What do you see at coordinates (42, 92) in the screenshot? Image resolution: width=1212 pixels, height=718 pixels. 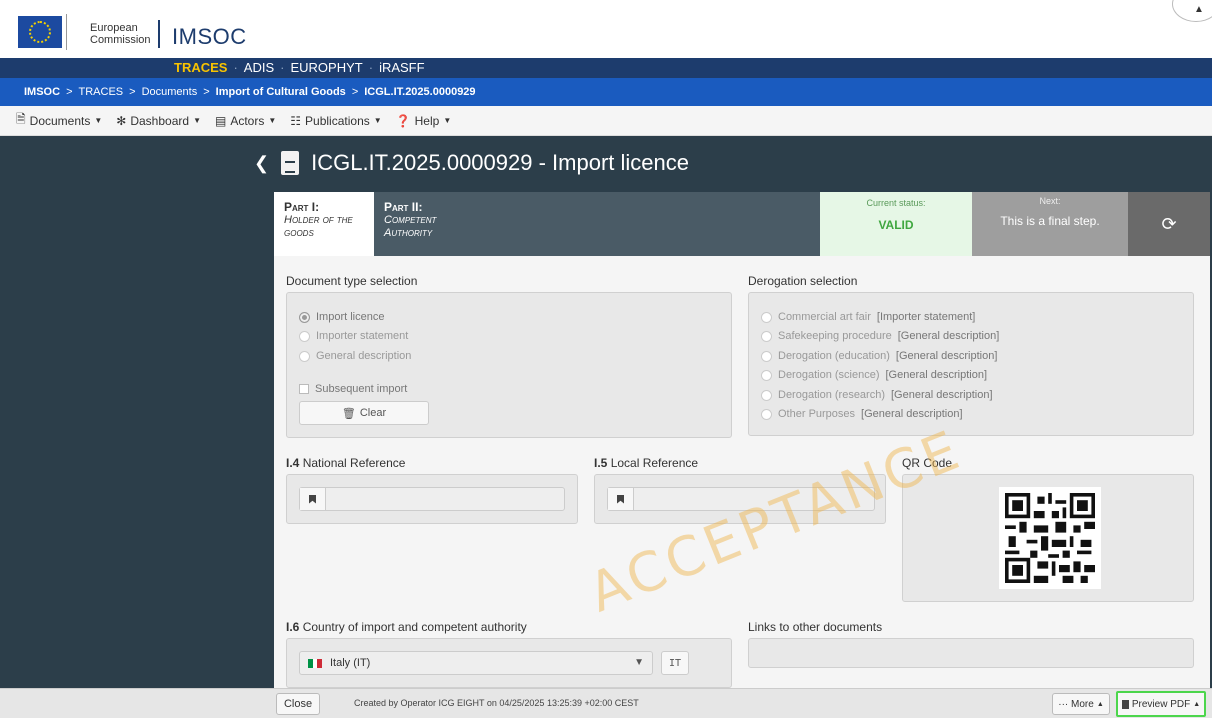 I see `breadcrumb-imsoc: IMSOC` at bounding box center [42, 92].